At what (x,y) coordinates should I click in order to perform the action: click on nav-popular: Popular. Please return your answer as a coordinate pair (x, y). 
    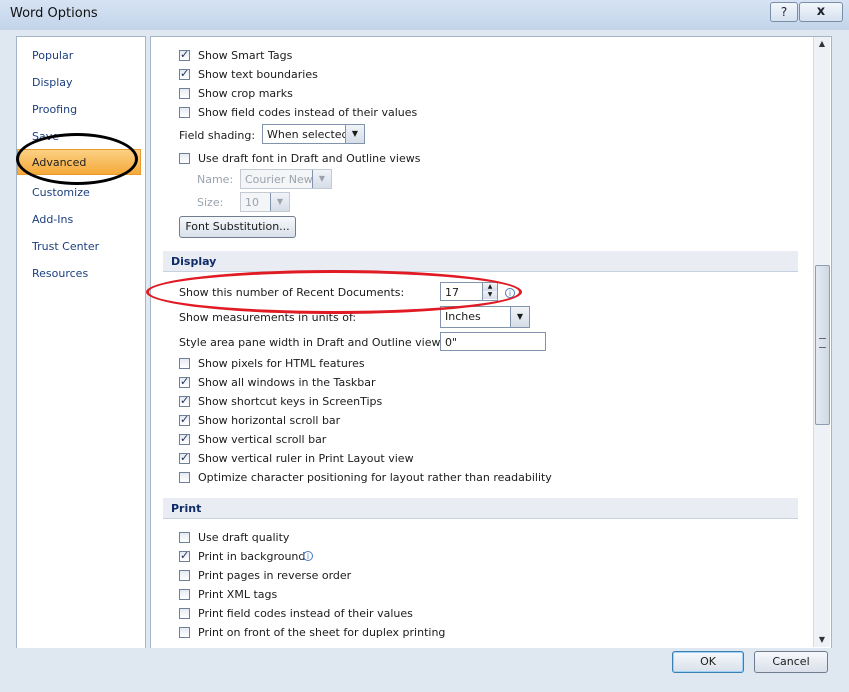
    Looking at the image, I should click on (52, 55).